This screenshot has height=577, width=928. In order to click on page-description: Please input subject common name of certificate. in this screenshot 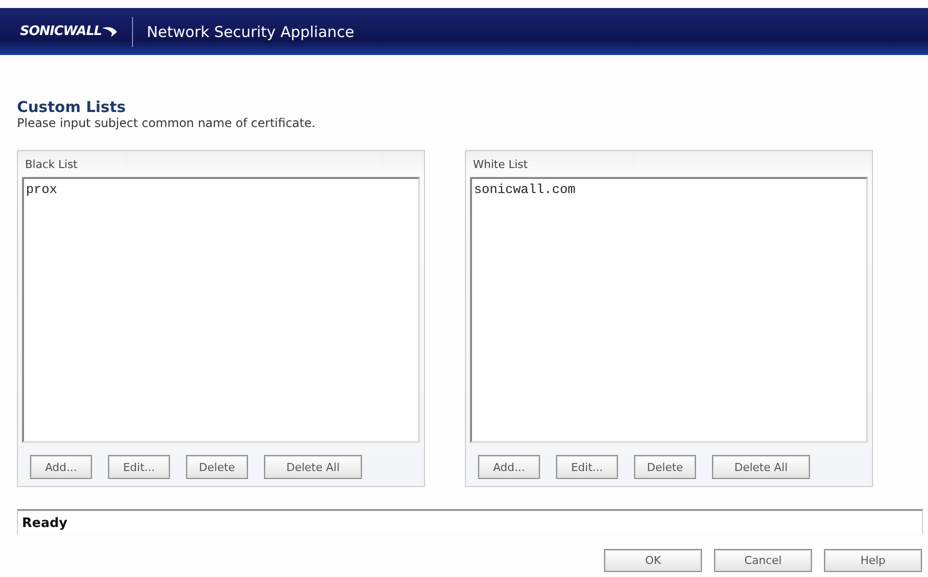, I will do `click(166, 123)`.